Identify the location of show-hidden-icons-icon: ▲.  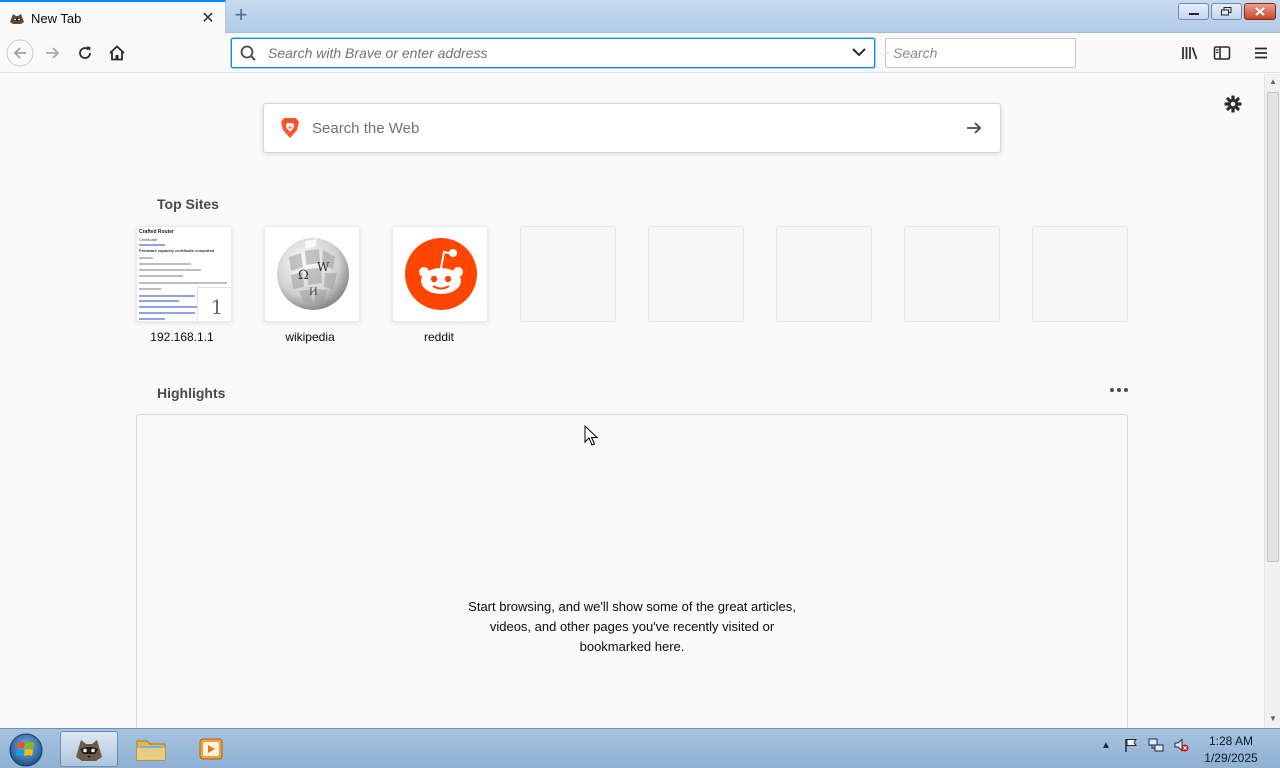
(1106, 745).